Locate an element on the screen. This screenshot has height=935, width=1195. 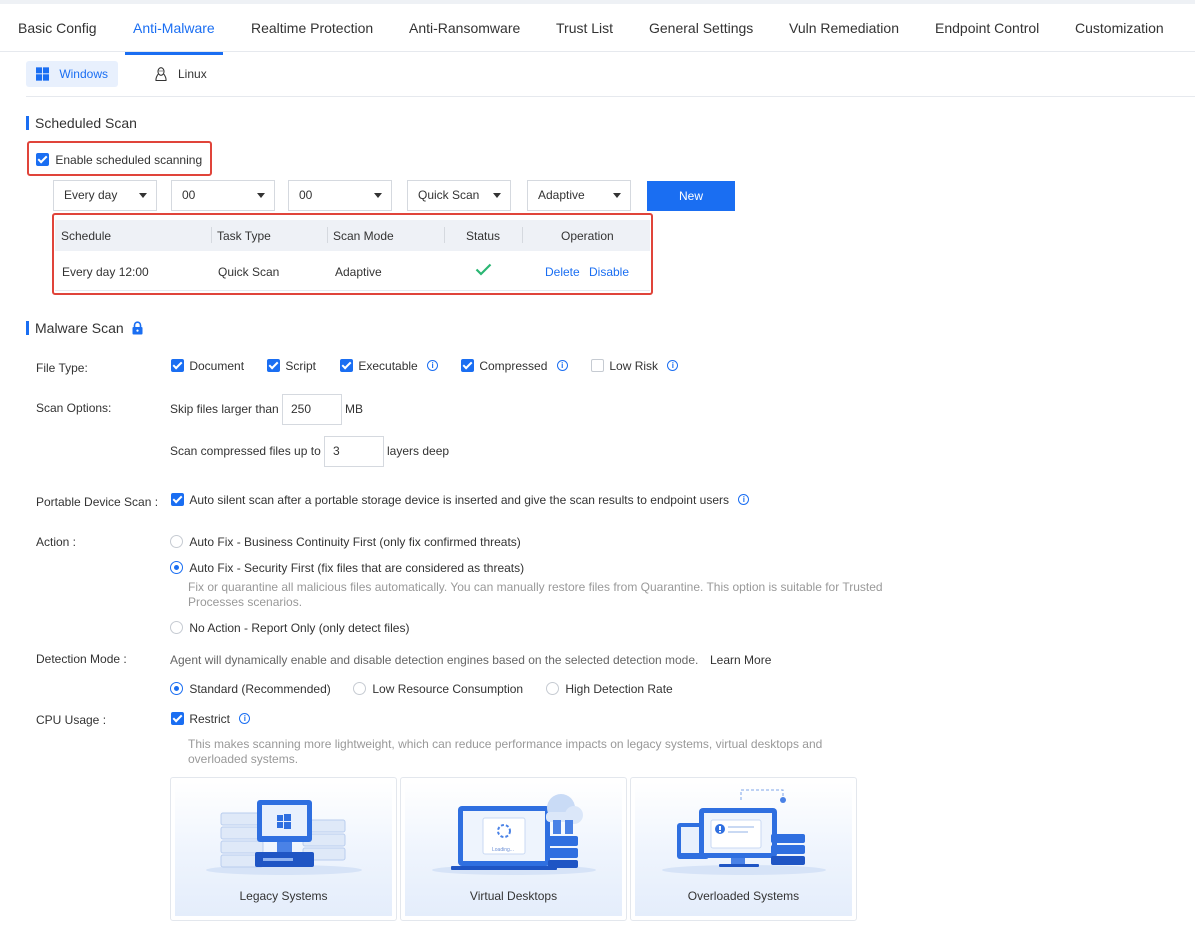
enable-scheduled-label: Enable scheduled scanning is located at coordinates (129, 159).